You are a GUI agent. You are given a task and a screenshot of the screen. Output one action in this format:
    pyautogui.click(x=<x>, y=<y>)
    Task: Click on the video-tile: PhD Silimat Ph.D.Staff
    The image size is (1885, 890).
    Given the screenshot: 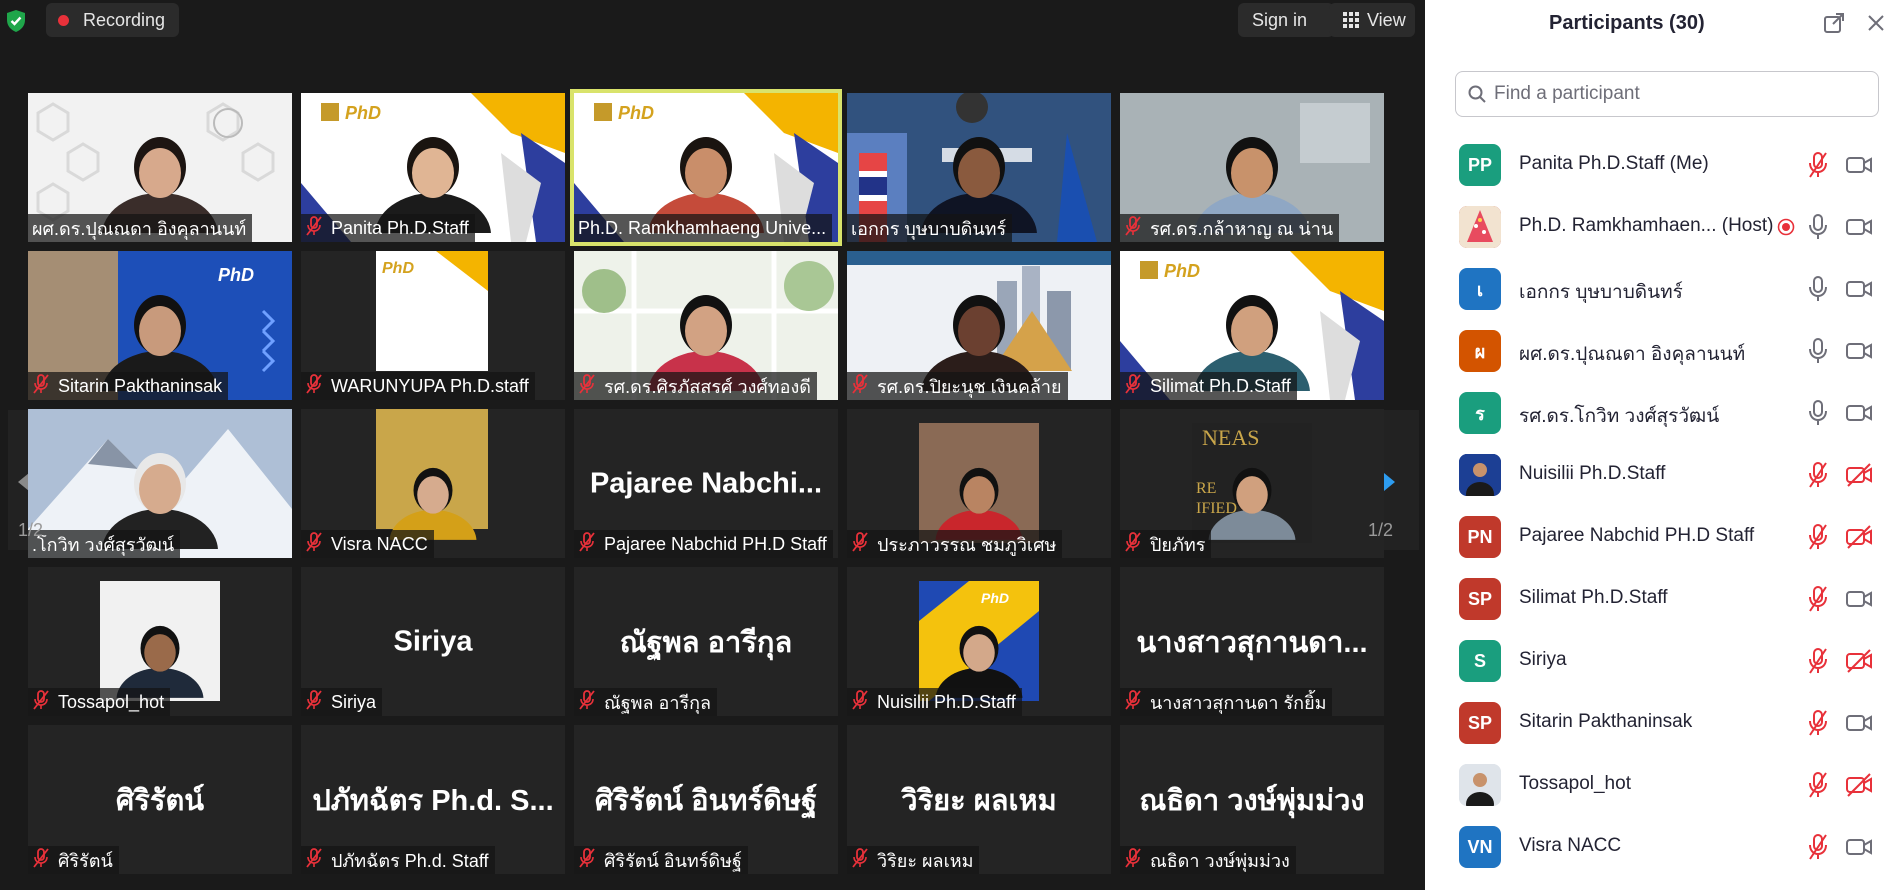 What is the action you would take?
    pyautogui.click(x=1252, y=325)
    